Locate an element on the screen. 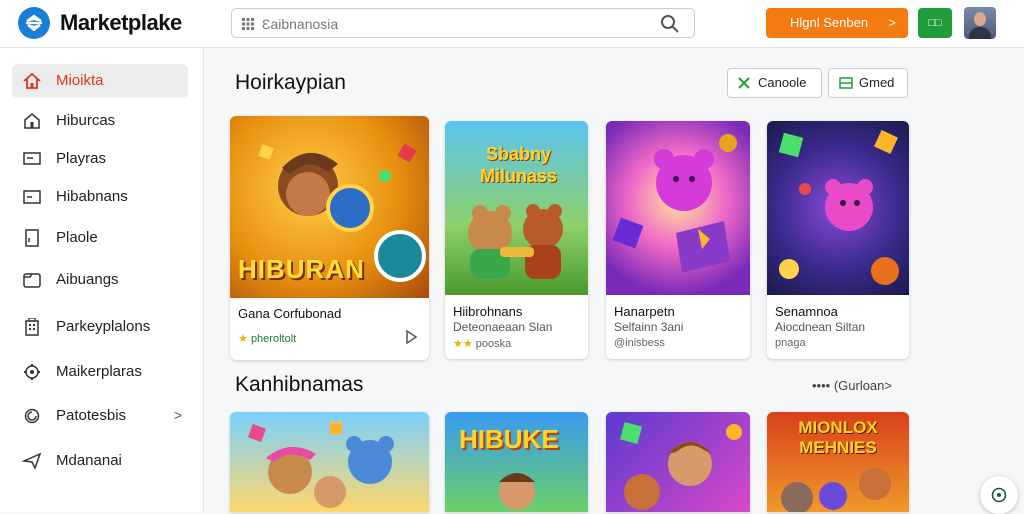  sidebar-item-patotesbis: Patotesbis > is located at coordinates (100, 416).